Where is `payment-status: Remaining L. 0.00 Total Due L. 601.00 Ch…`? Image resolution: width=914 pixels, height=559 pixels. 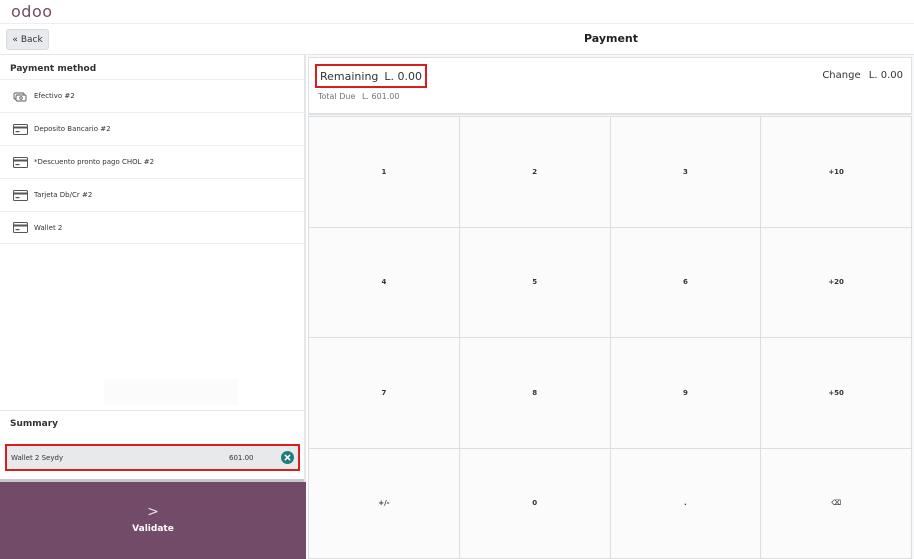 payment-status: Remaining L. 0.00 Total Due L. 601.00 Ch… is located at coordinates (610, 86).